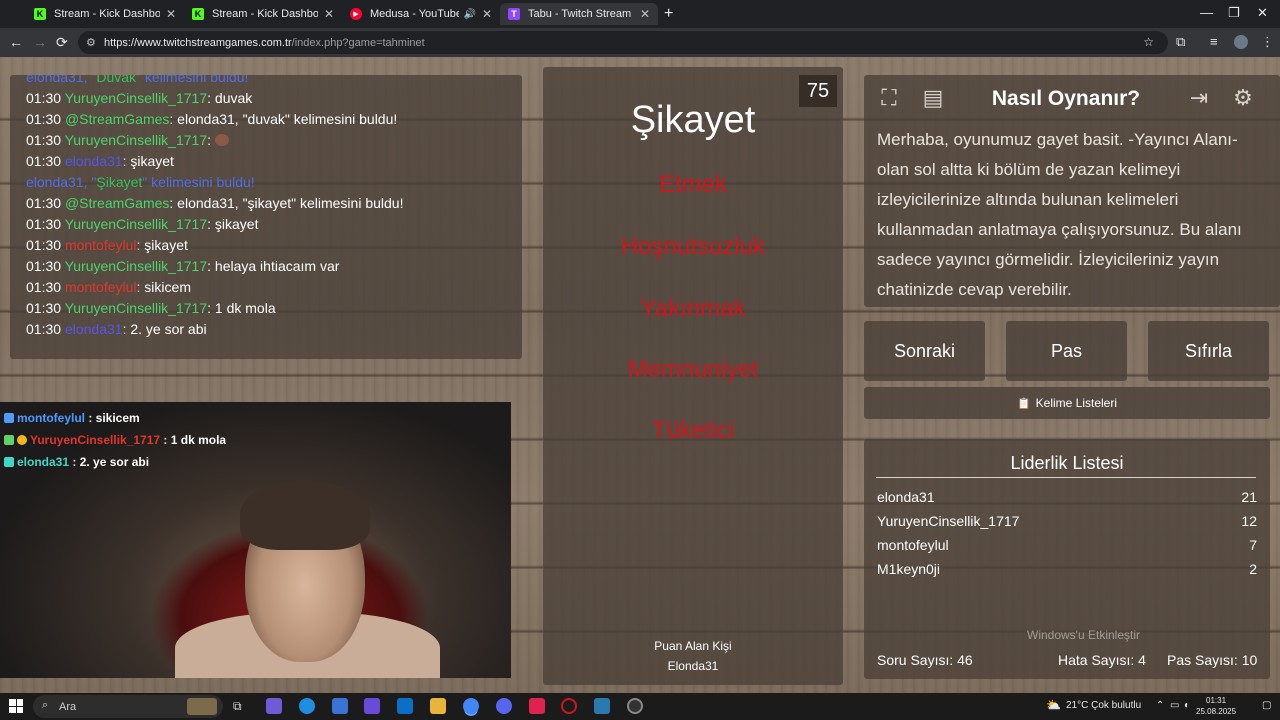  What do you see at coordinates (1253, 545) in the screenshot?
I see `player-score: 7` at bounding box center [1253, 545].